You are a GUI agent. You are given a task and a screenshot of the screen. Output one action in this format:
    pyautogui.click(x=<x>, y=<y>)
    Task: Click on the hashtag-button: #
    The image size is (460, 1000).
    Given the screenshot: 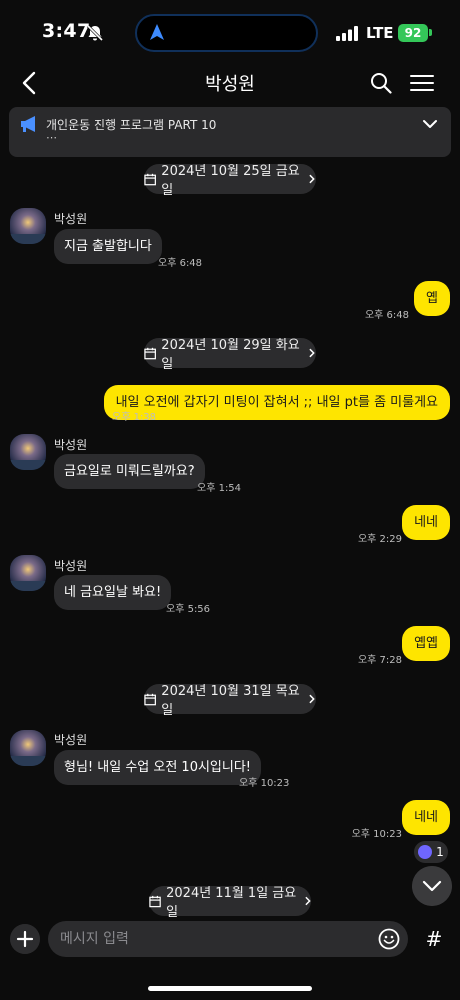 What is the action you would take?
    pyautogui.click(x=434, y=939)
    